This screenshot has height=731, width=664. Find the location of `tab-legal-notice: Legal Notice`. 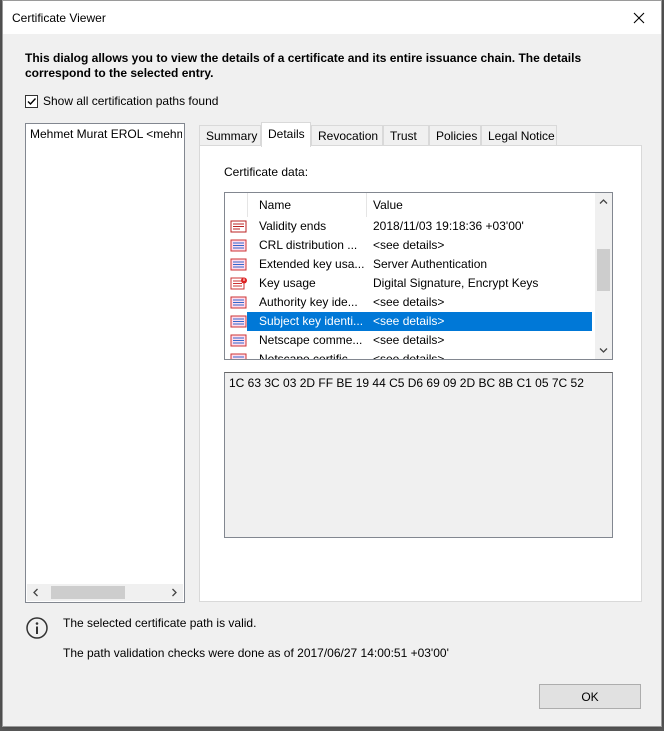

tab-legal-notice: Legal Notice is located at coordinates (519, 135).